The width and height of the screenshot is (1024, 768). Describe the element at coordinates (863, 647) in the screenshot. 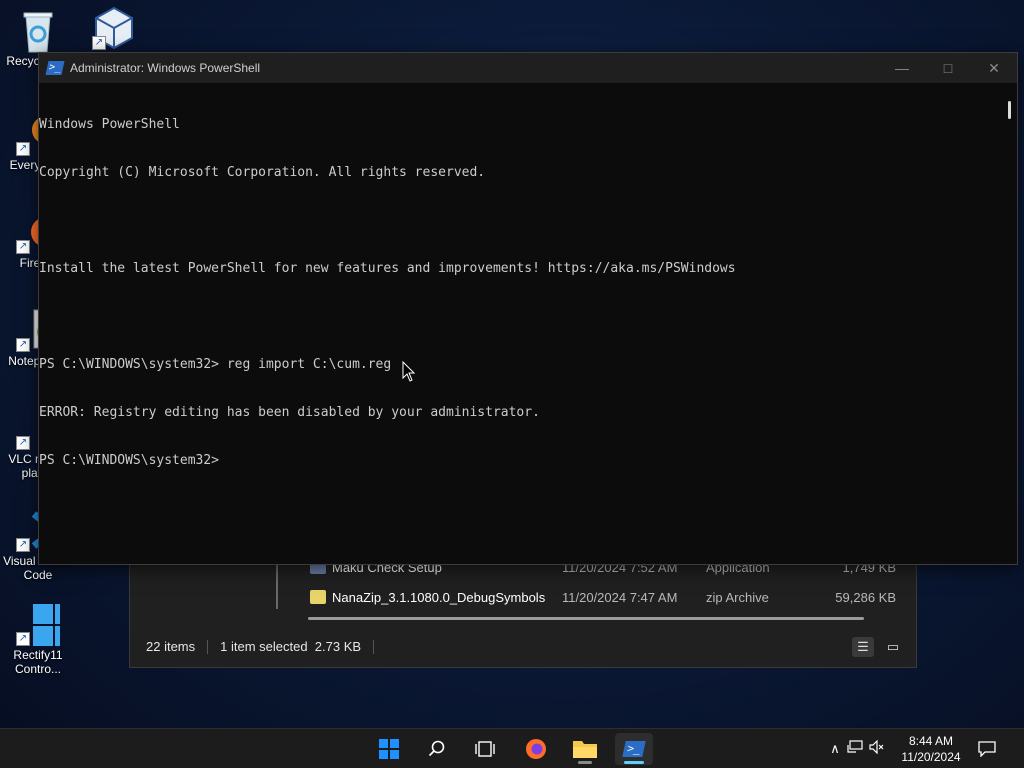

I see `details-view-icon: ☰` at that location.